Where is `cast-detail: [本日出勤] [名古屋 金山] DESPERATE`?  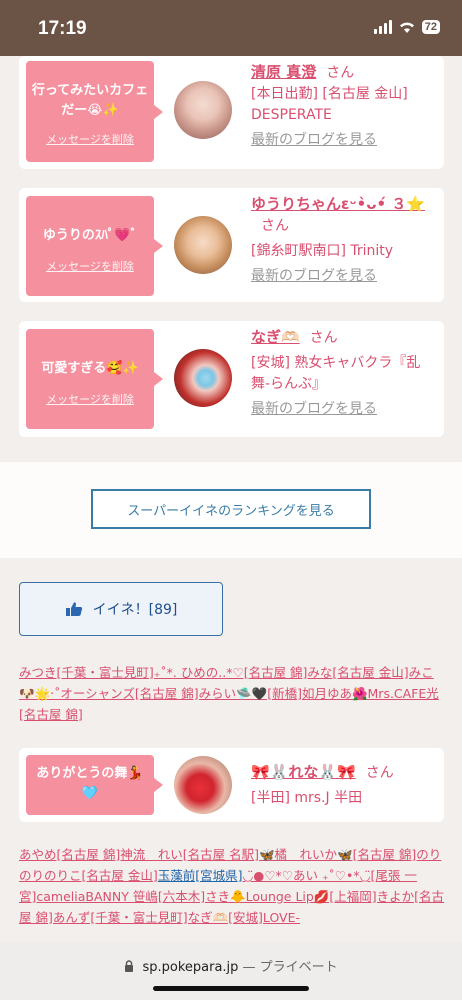 cast-detail: [本日出勤] [名古屋 金山] DESPERATE is located at coordinates (329, 104).